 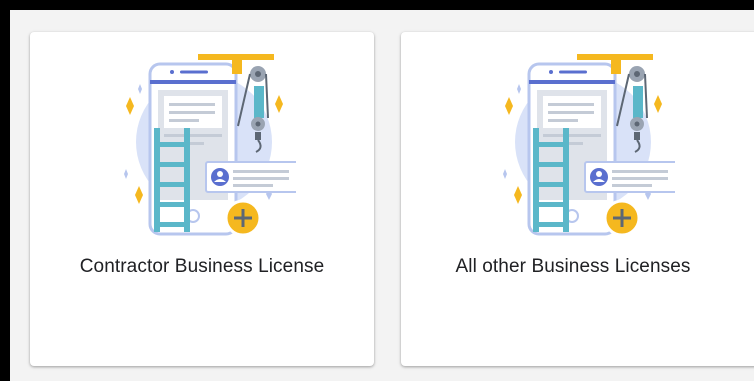 I want to click on card-title: Contractor Business License, so click(x=202, y=266).